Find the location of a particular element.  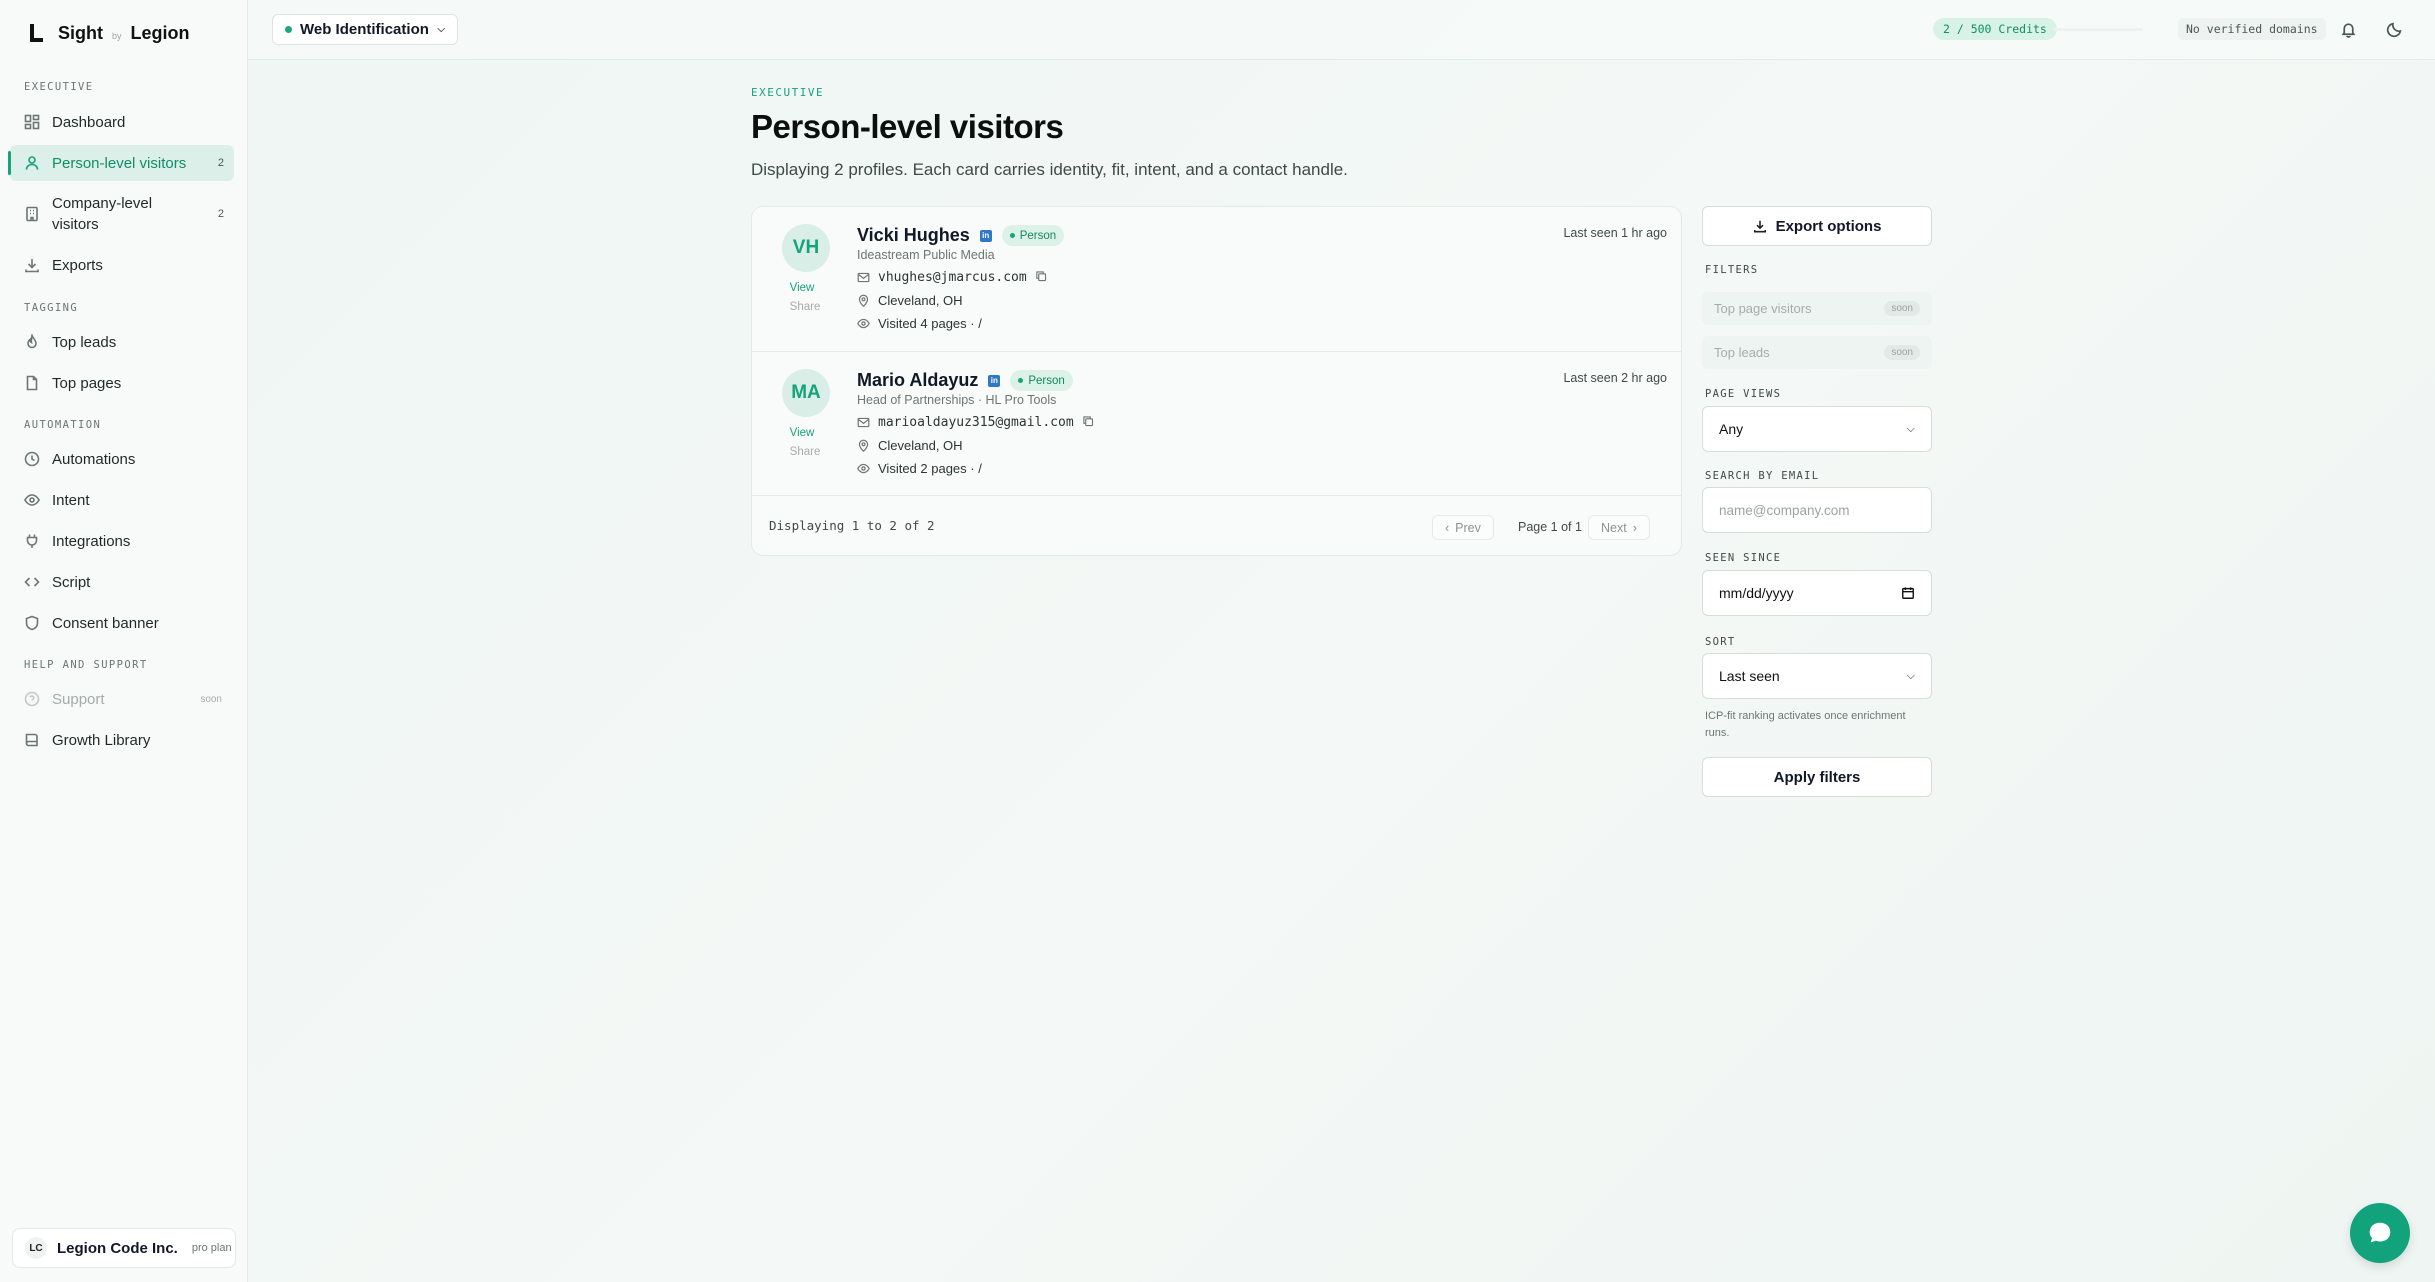

showing-count: Displaying 1 to 2 of 2 is located at coordinates (852, 525).